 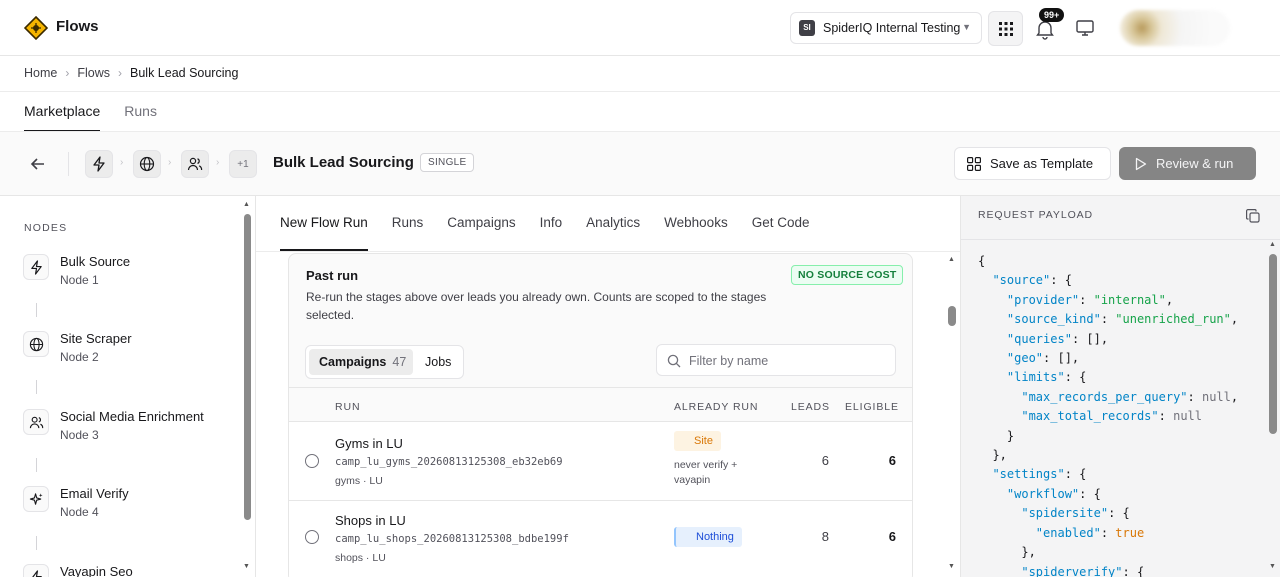 I want to click on sidebar-node-site-scraper: Site Scraper Node 2, so click(x=133, y=351).